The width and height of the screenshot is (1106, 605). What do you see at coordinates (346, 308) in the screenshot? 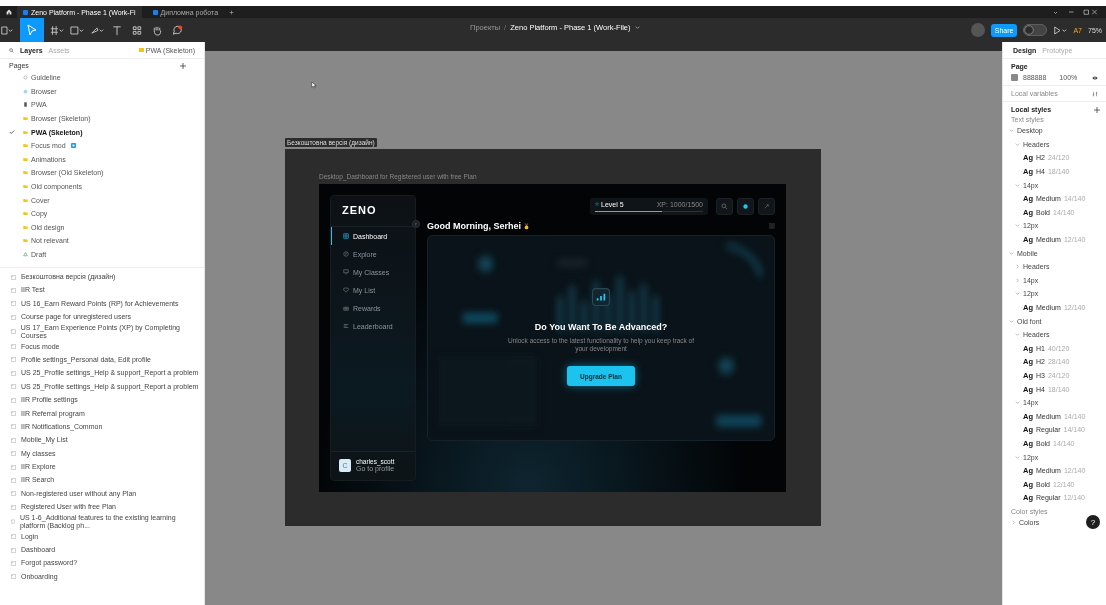
I see `gift-icon` at bounding box center [346, 308].